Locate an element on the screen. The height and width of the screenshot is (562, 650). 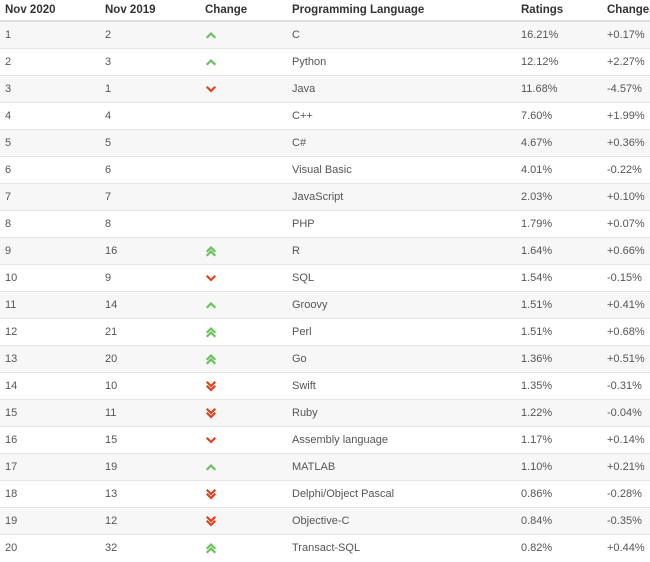
language-name: C++ is located at coordinates (401, 116).